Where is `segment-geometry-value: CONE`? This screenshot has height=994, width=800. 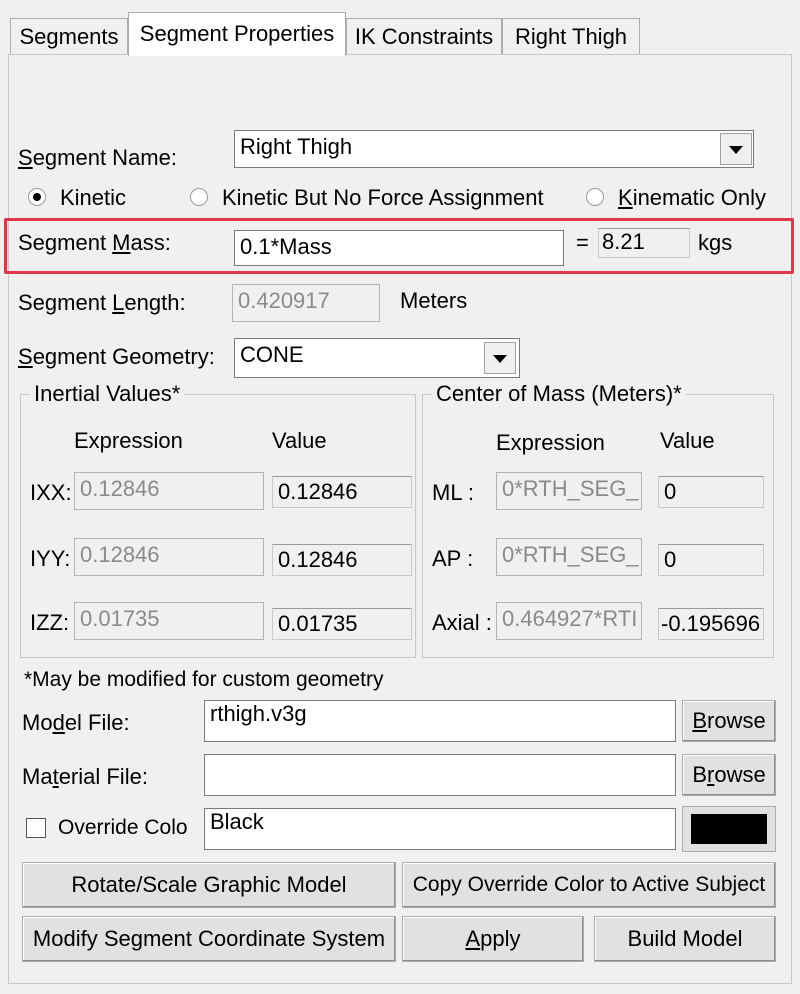
segment-geometry-value: CONE is located at coordinates (272, 354).